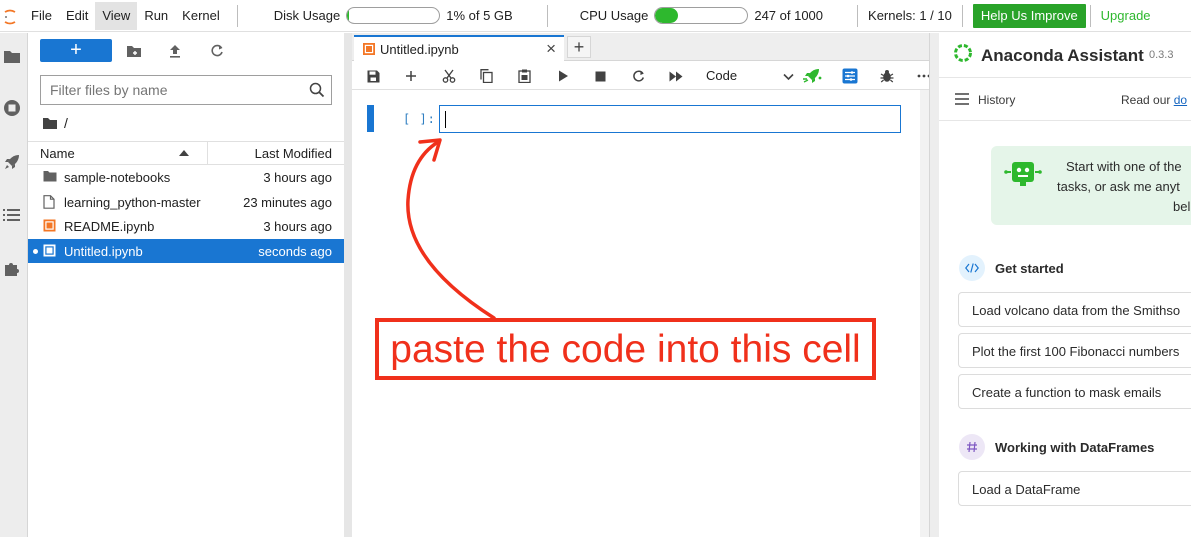 Image resolution: width=1191 pixels, height=537 pixels. I want to click on file-name: Untitled.ipynb, so click(103, 251).